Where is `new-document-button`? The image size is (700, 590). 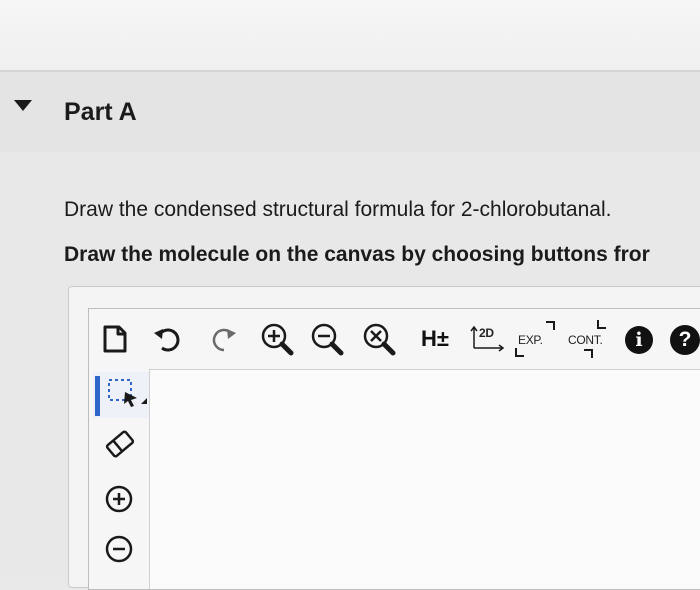 new-document-button is located at coordinates (115, 339).